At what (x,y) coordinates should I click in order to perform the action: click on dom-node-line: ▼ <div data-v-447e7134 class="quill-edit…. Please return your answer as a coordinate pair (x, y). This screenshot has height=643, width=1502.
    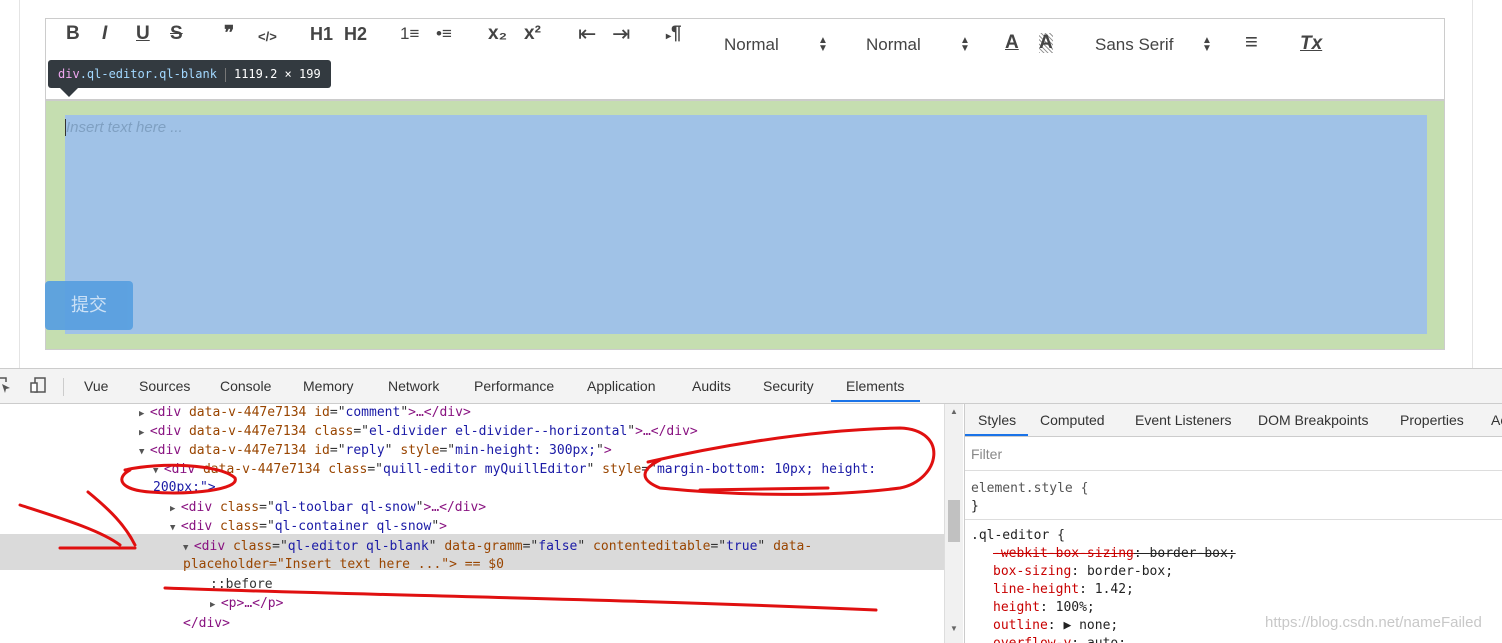
    Looking at the image, I should click on (514, 470).